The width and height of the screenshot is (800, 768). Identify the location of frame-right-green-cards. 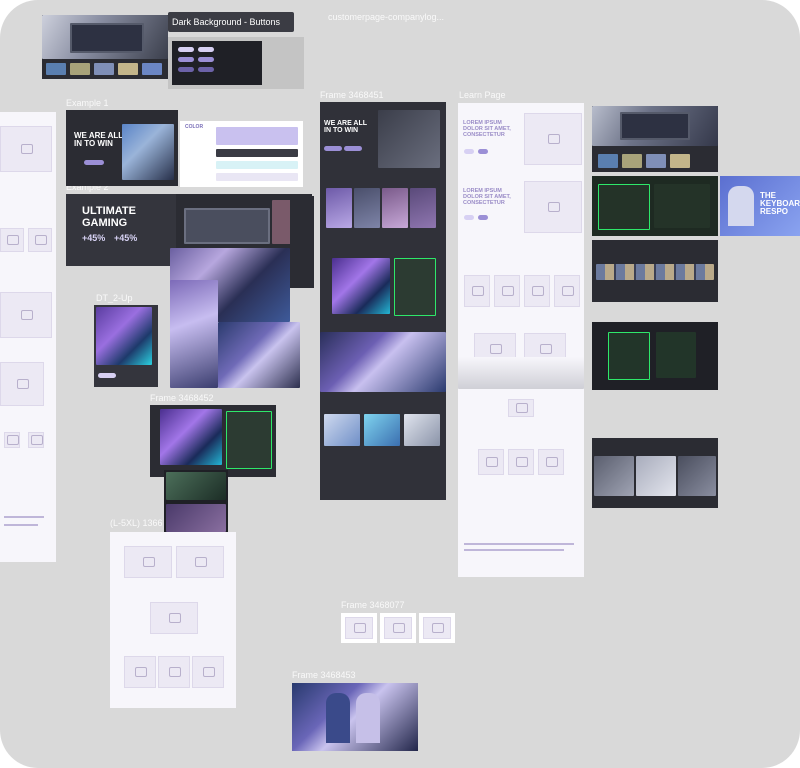
(655, 356).